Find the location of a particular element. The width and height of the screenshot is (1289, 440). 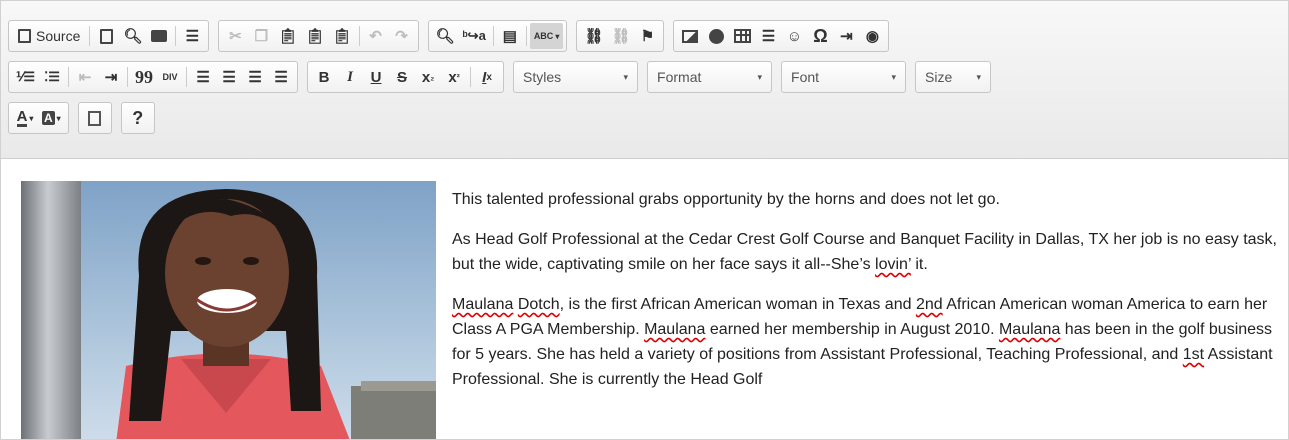

paste-button: 📋︎ is located at coordinates (287, 36).